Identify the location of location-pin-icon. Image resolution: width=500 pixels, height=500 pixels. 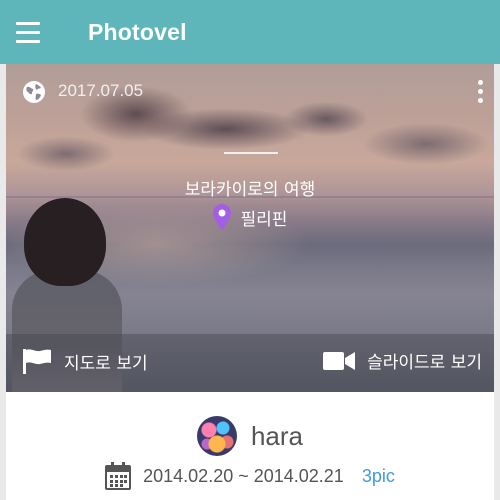
(221, 217).